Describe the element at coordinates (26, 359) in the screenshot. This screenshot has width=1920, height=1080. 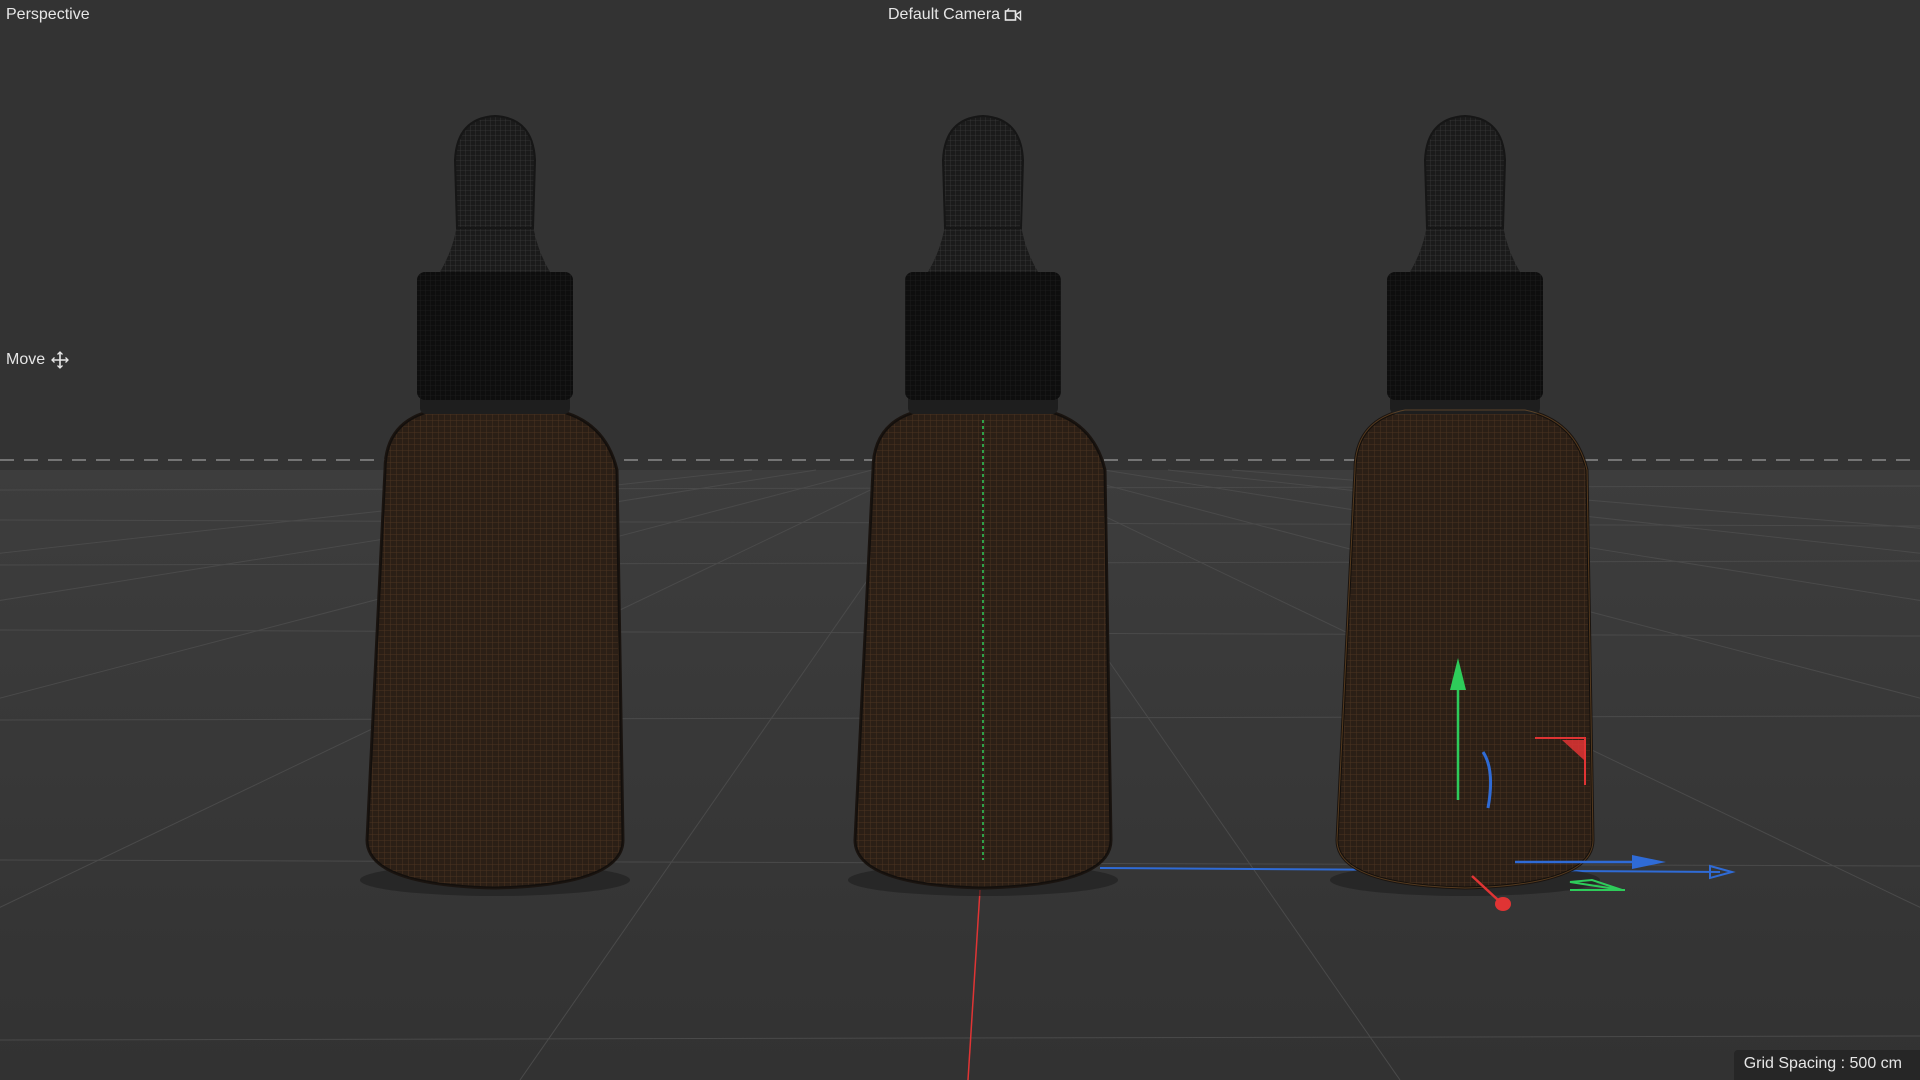
I see `tool-name-text: Move` at that location.